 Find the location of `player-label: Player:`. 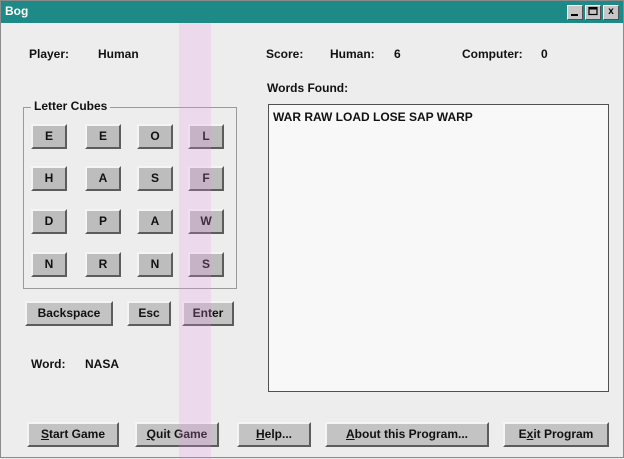

player-label: Player: is located at coordinates (49, 54).